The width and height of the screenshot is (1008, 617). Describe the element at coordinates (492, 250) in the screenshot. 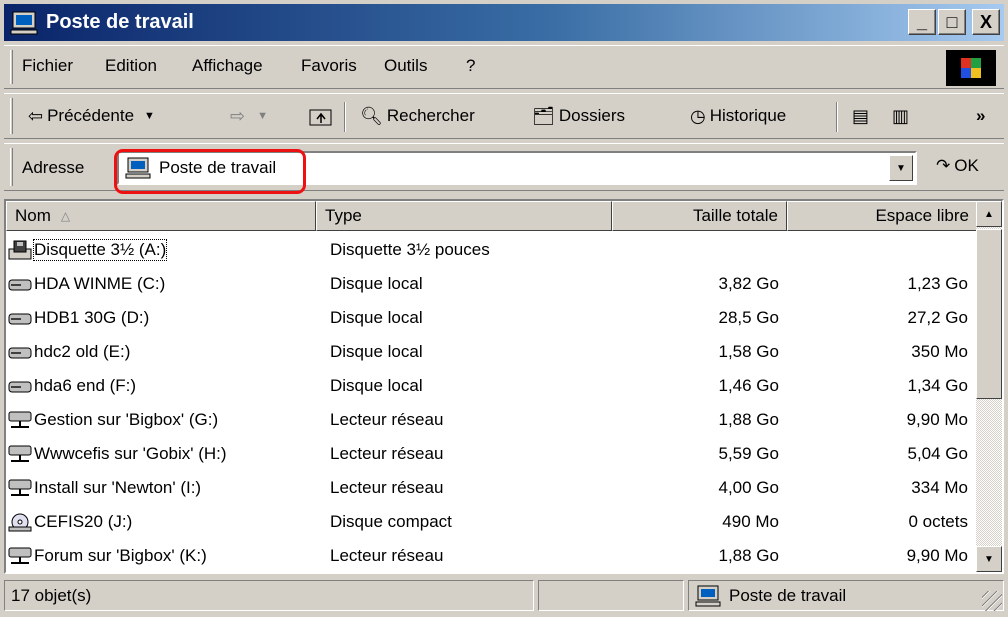

I see `table-row: Disquette 3½ (A:) Disquette 3½ pouces` at that location.